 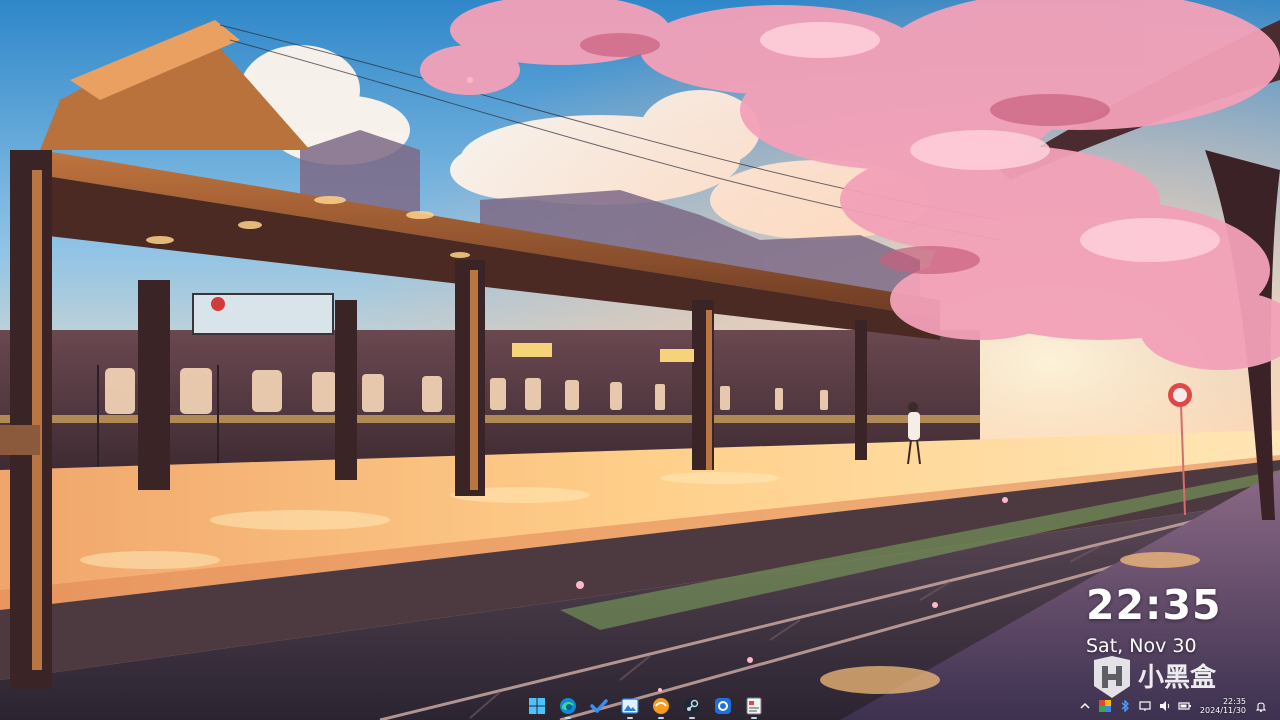 I want to click on app-blue-button, so click(x=723, y=706).